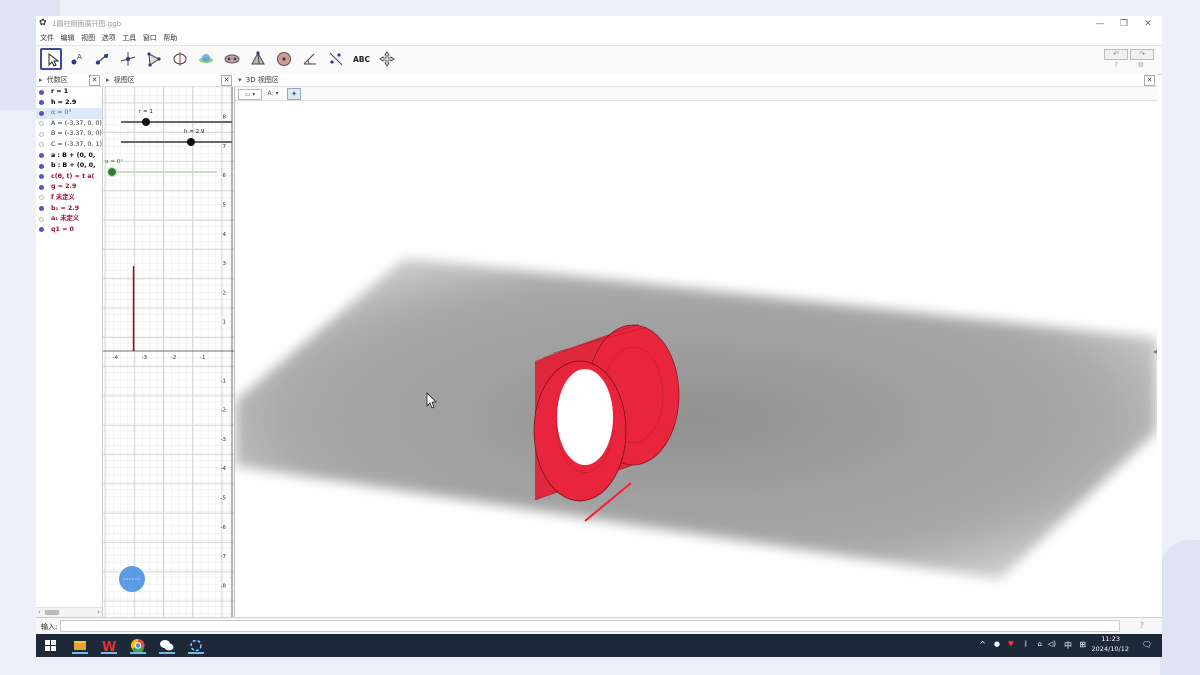 The image size is (1200, 675). What do you see at coordinates (69, 92) in the screenshot?
I see `algebra-item: r = 1` at bounding box center [69, 92].